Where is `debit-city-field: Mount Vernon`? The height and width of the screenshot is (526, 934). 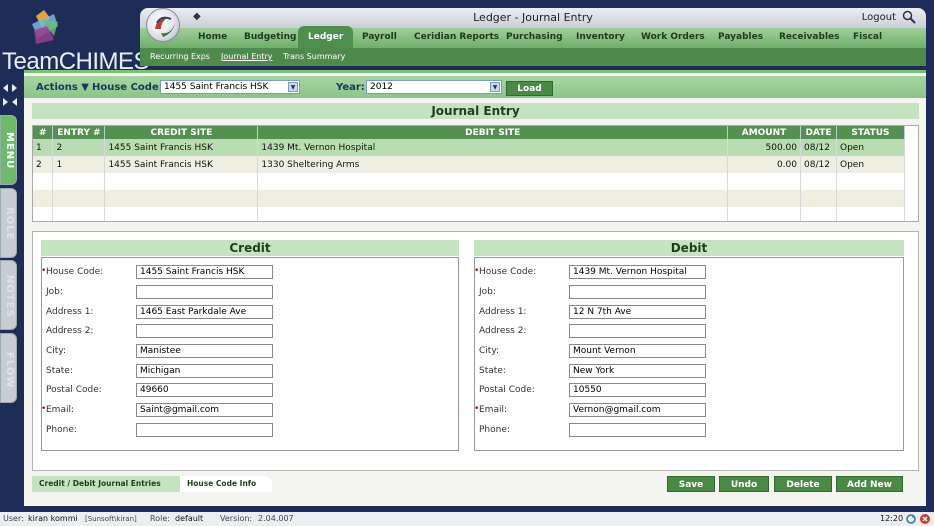 debit-city-field: Mount Vernon is located at coordinates (637, 351).